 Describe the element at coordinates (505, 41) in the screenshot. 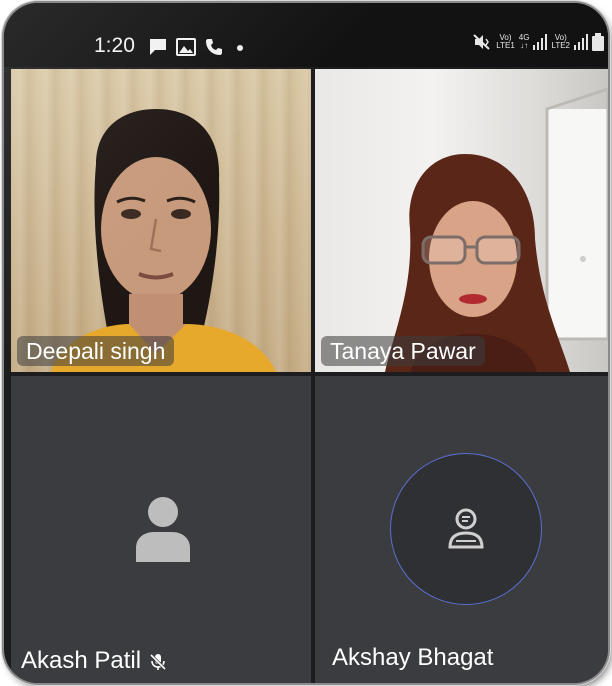

I see `volte-lte1-icon: Vo) LTE1` at that location.